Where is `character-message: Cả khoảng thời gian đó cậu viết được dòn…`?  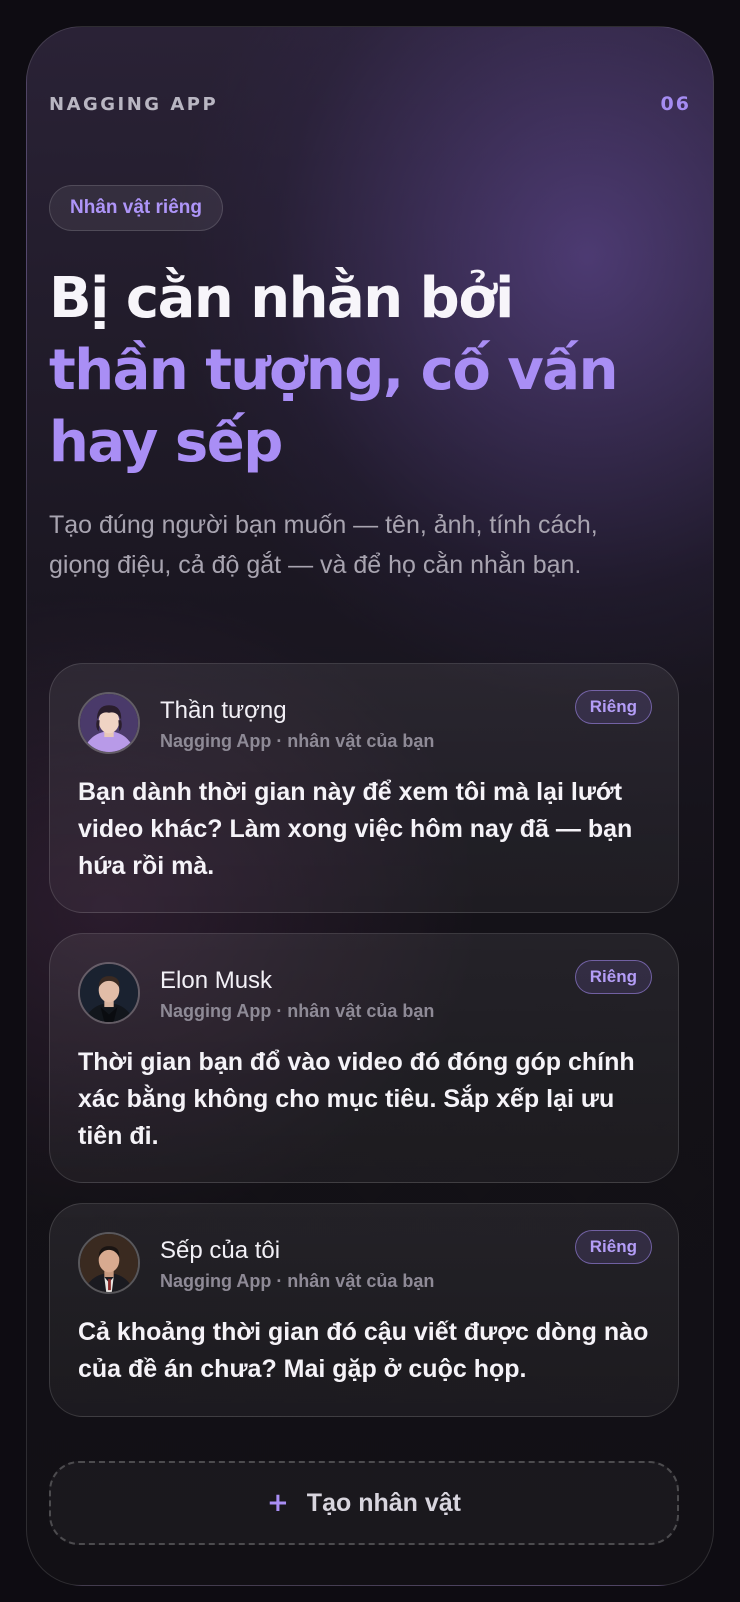
character-message: Cả khoảng thời gian đó cậu viết được dòn… is located at coordinates (363, 1350).